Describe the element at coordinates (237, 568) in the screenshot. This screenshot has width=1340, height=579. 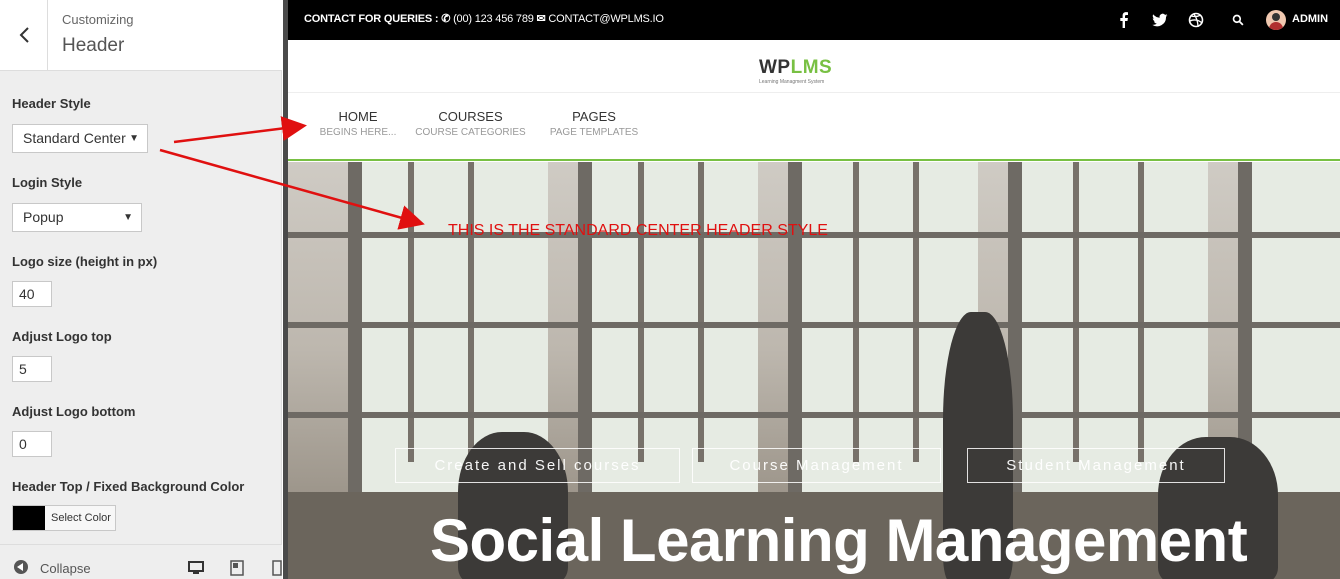
I see `tablet-icon` at that location.